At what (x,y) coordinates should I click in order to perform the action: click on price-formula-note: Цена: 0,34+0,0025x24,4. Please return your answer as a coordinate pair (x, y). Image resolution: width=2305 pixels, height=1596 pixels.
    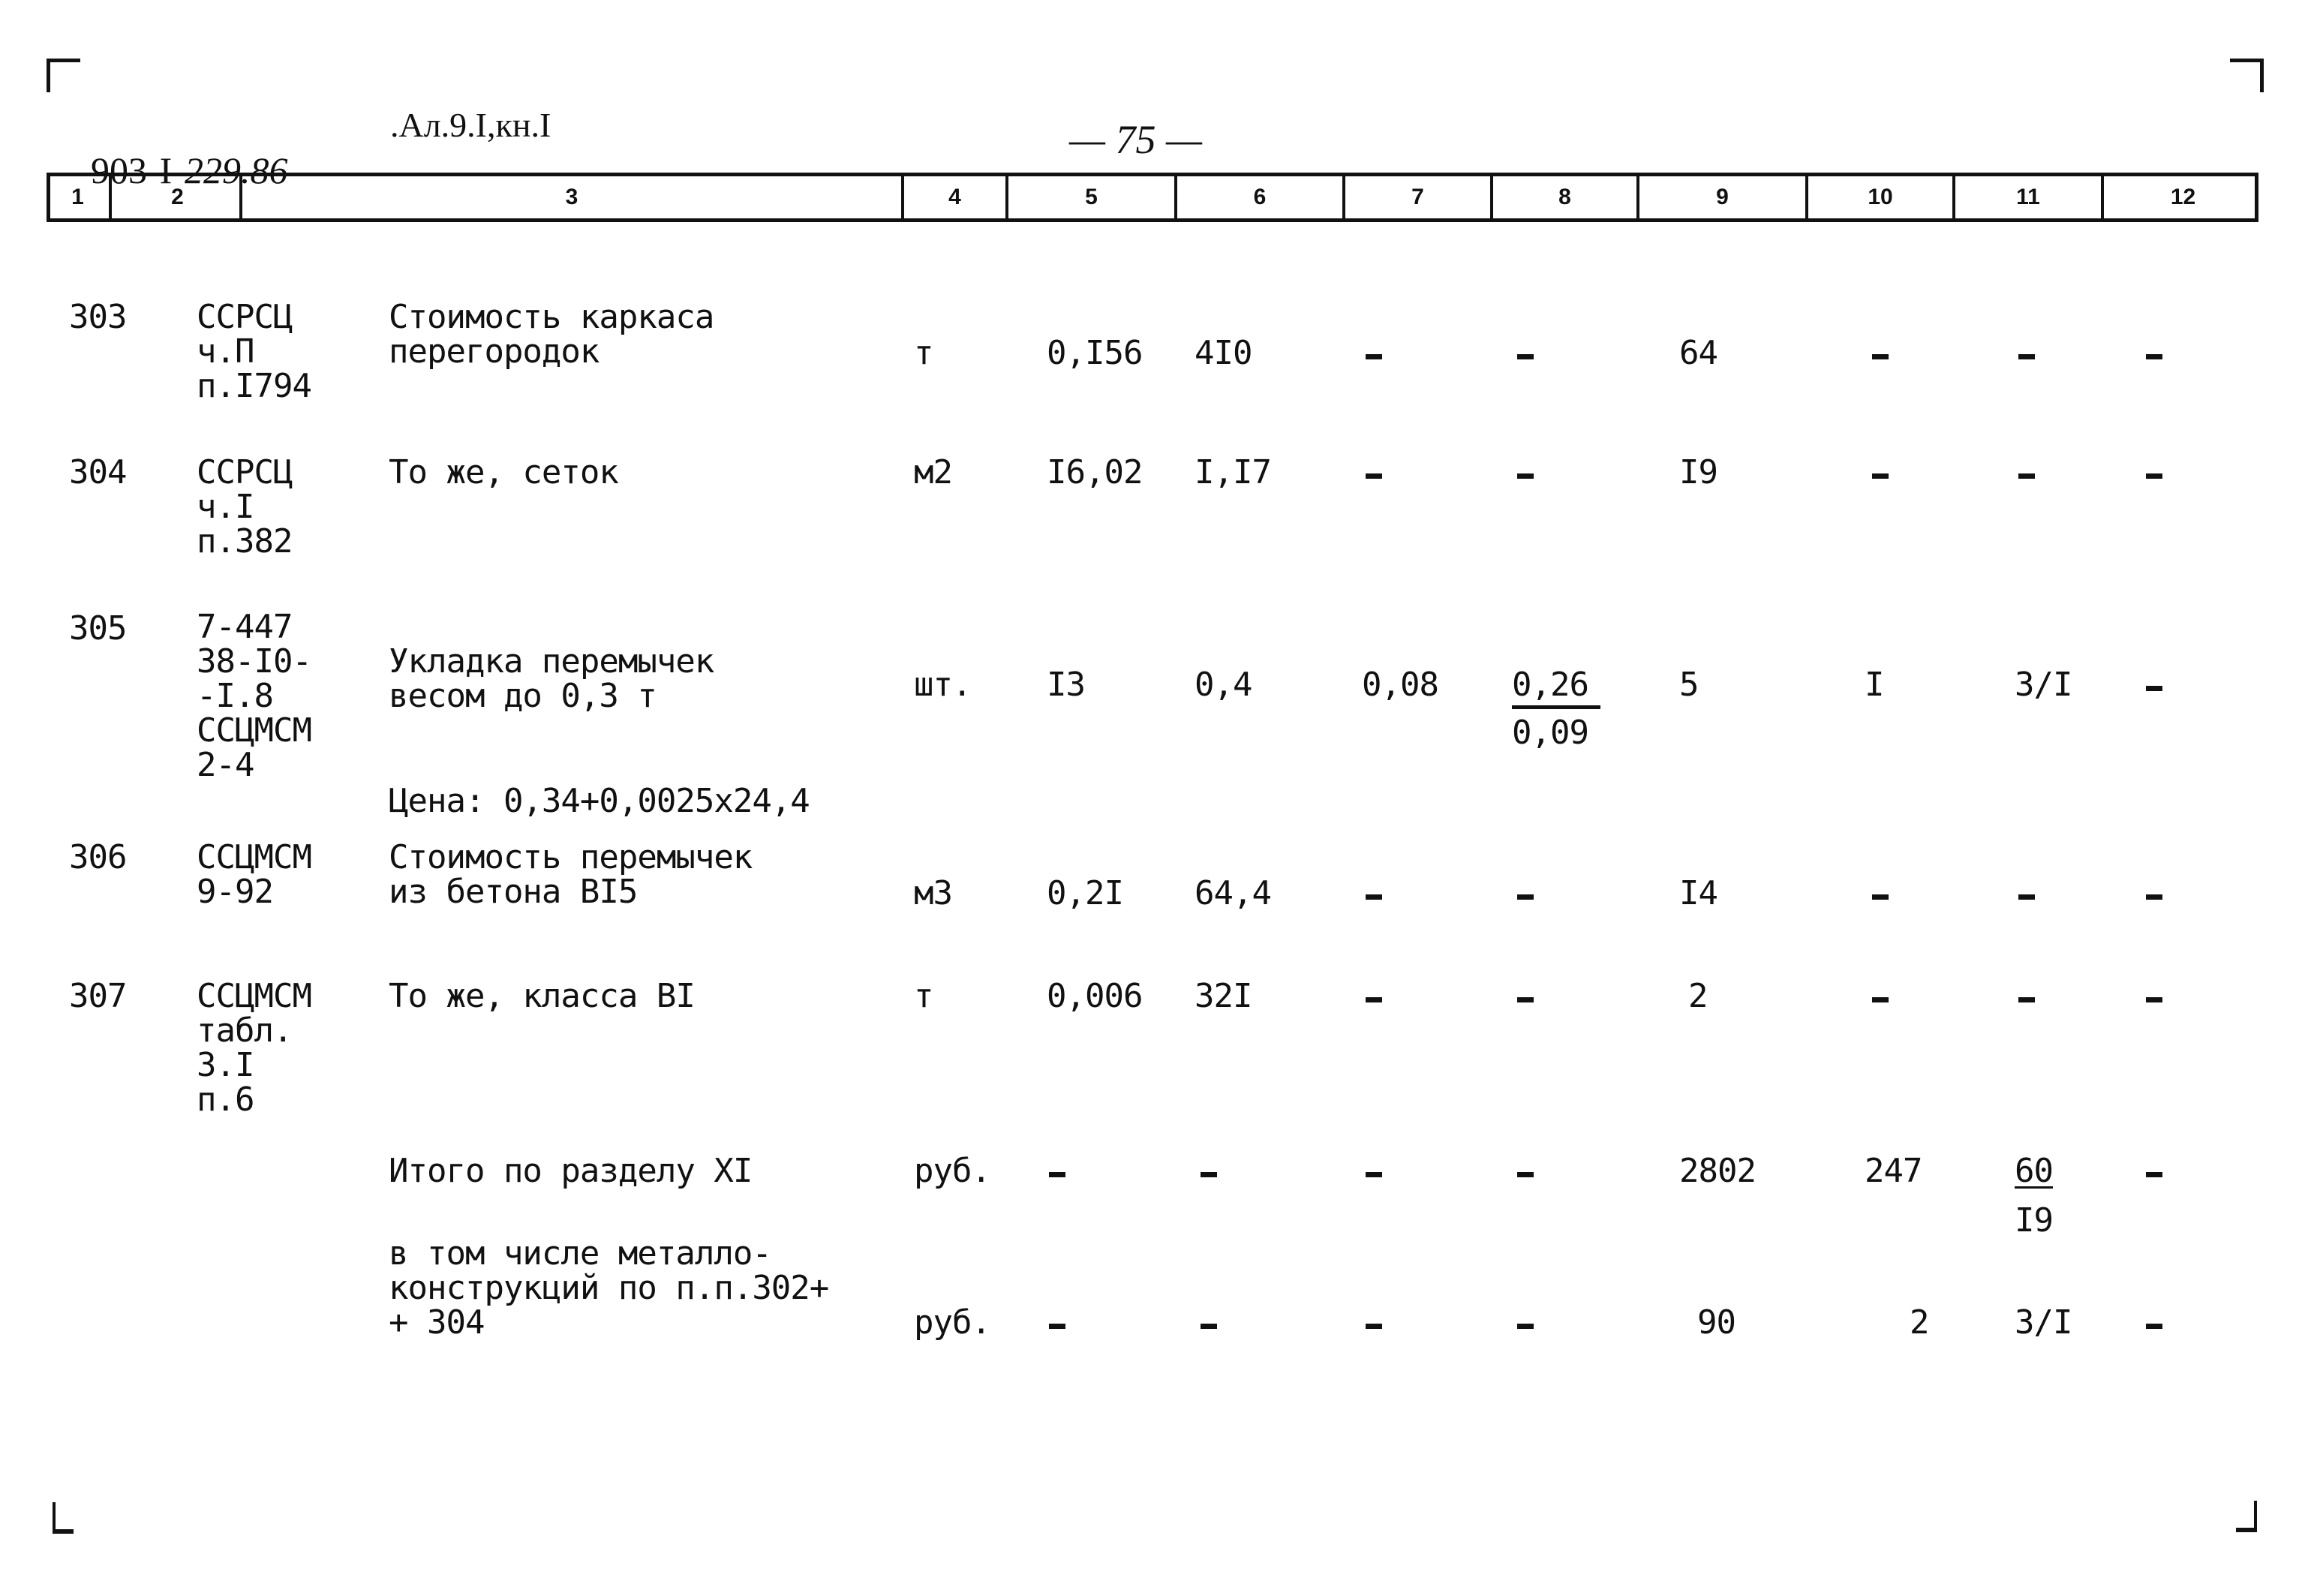
    Looking at the image, I should click on (599, 801).